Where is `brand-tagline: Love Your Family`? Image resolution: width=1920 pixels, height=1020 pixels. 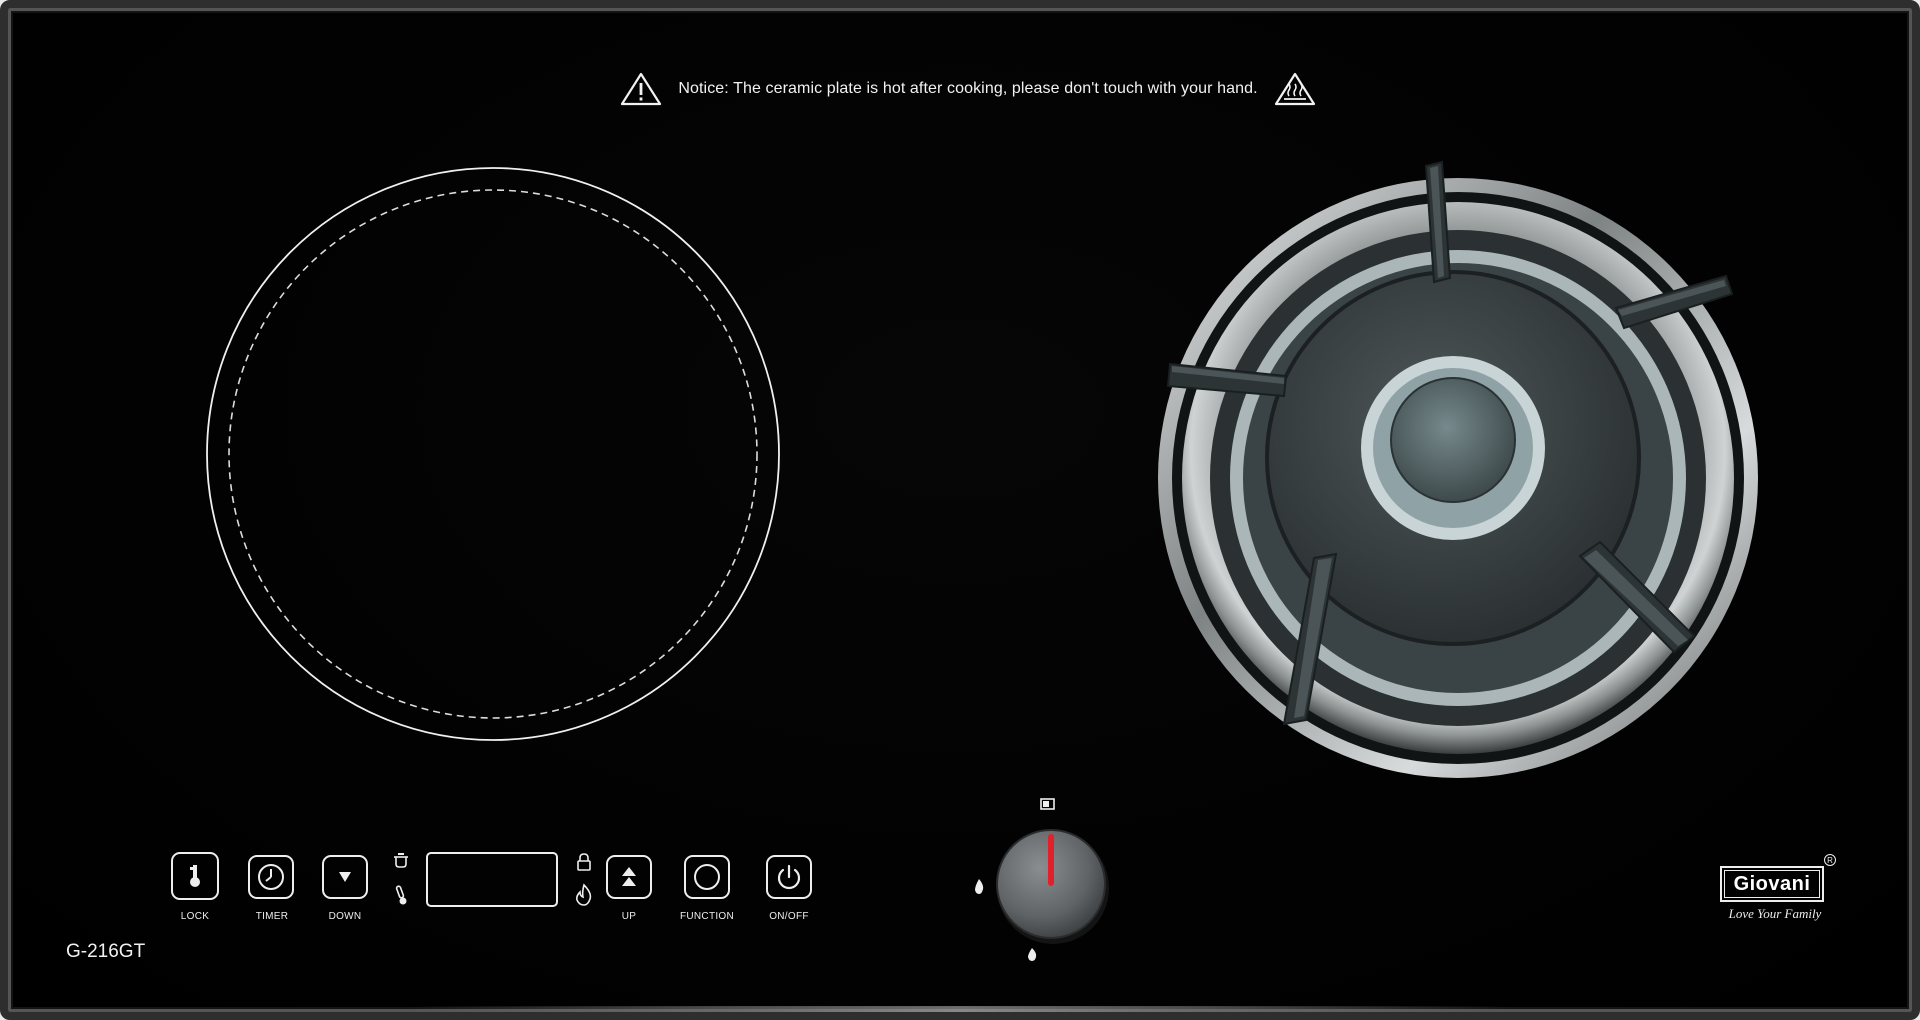
brand-tagline: Love Your Family is located at coordinates (1775, 913).